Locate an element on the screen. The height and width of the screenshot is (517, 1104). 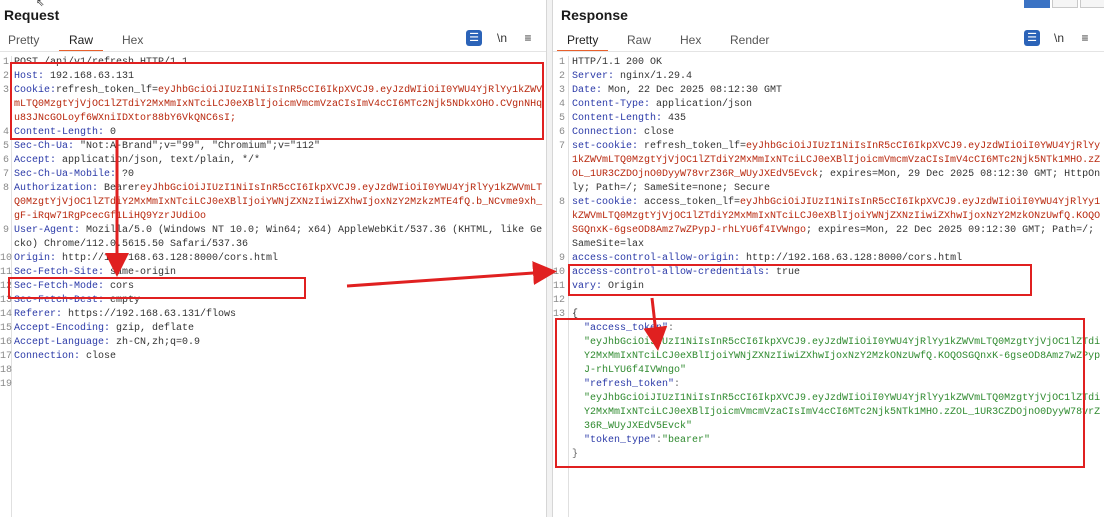
line-content: POST /api/v1/refresh HTTP/1.1 is located at coordinates (273, 63).